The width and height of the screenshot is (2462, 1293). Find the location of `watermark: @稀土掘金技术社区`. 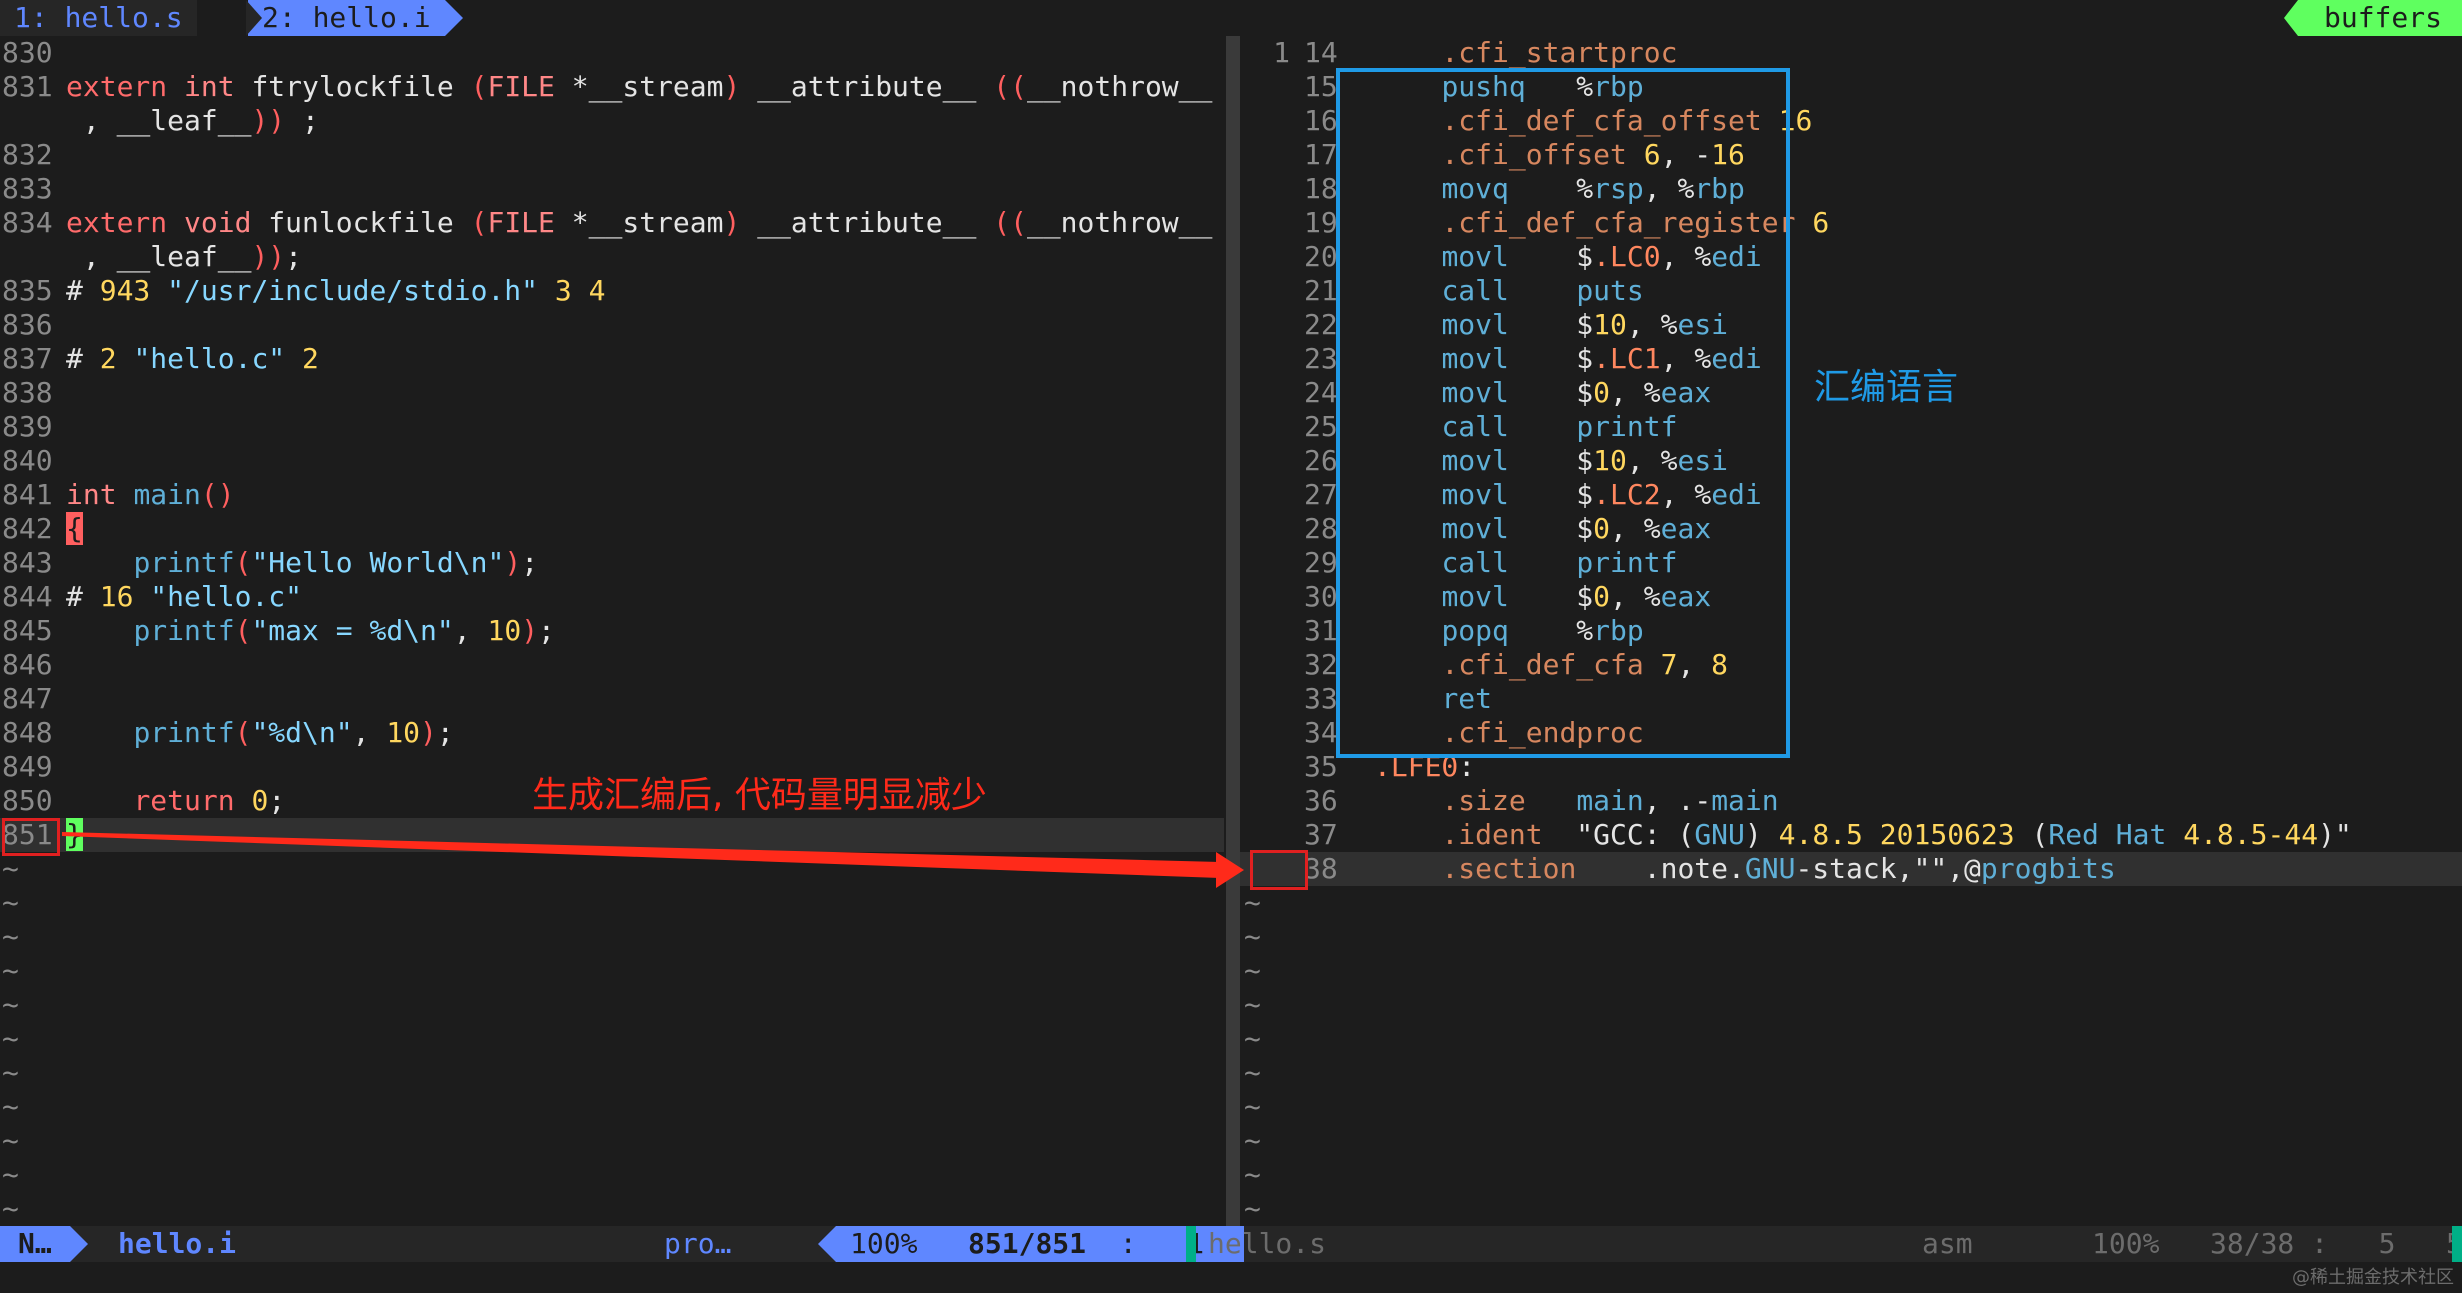

watermark: @稀土掘金技术社区 is located at coordinates (2373, 1277).